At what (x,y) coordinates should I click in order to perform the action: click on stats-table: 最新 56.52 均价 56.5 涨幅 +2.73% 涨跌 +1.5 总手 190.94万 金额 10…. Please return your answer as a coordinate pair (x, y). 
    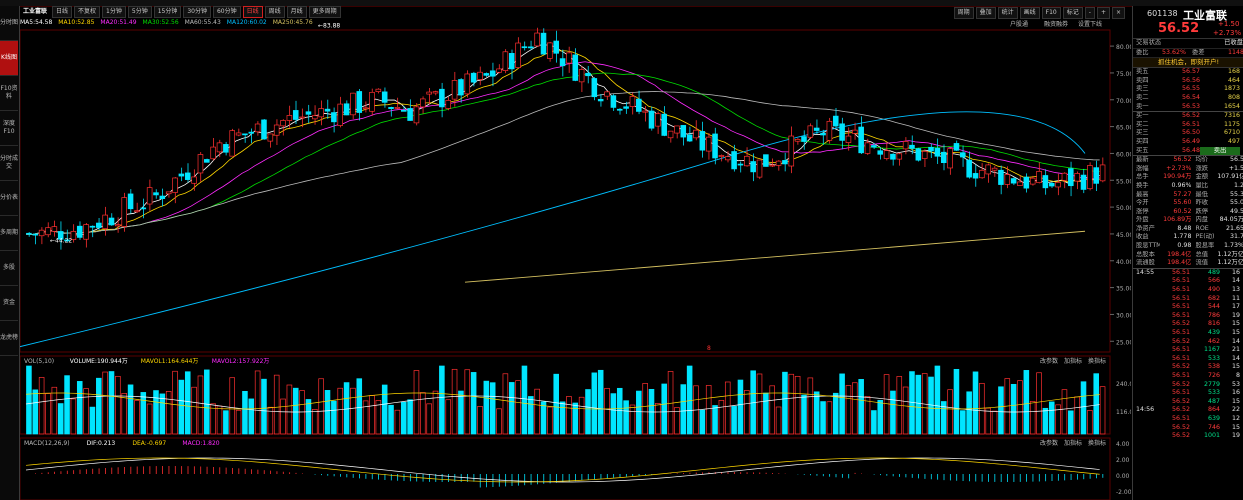
    Looking at the image, I should click on (1188, 211).